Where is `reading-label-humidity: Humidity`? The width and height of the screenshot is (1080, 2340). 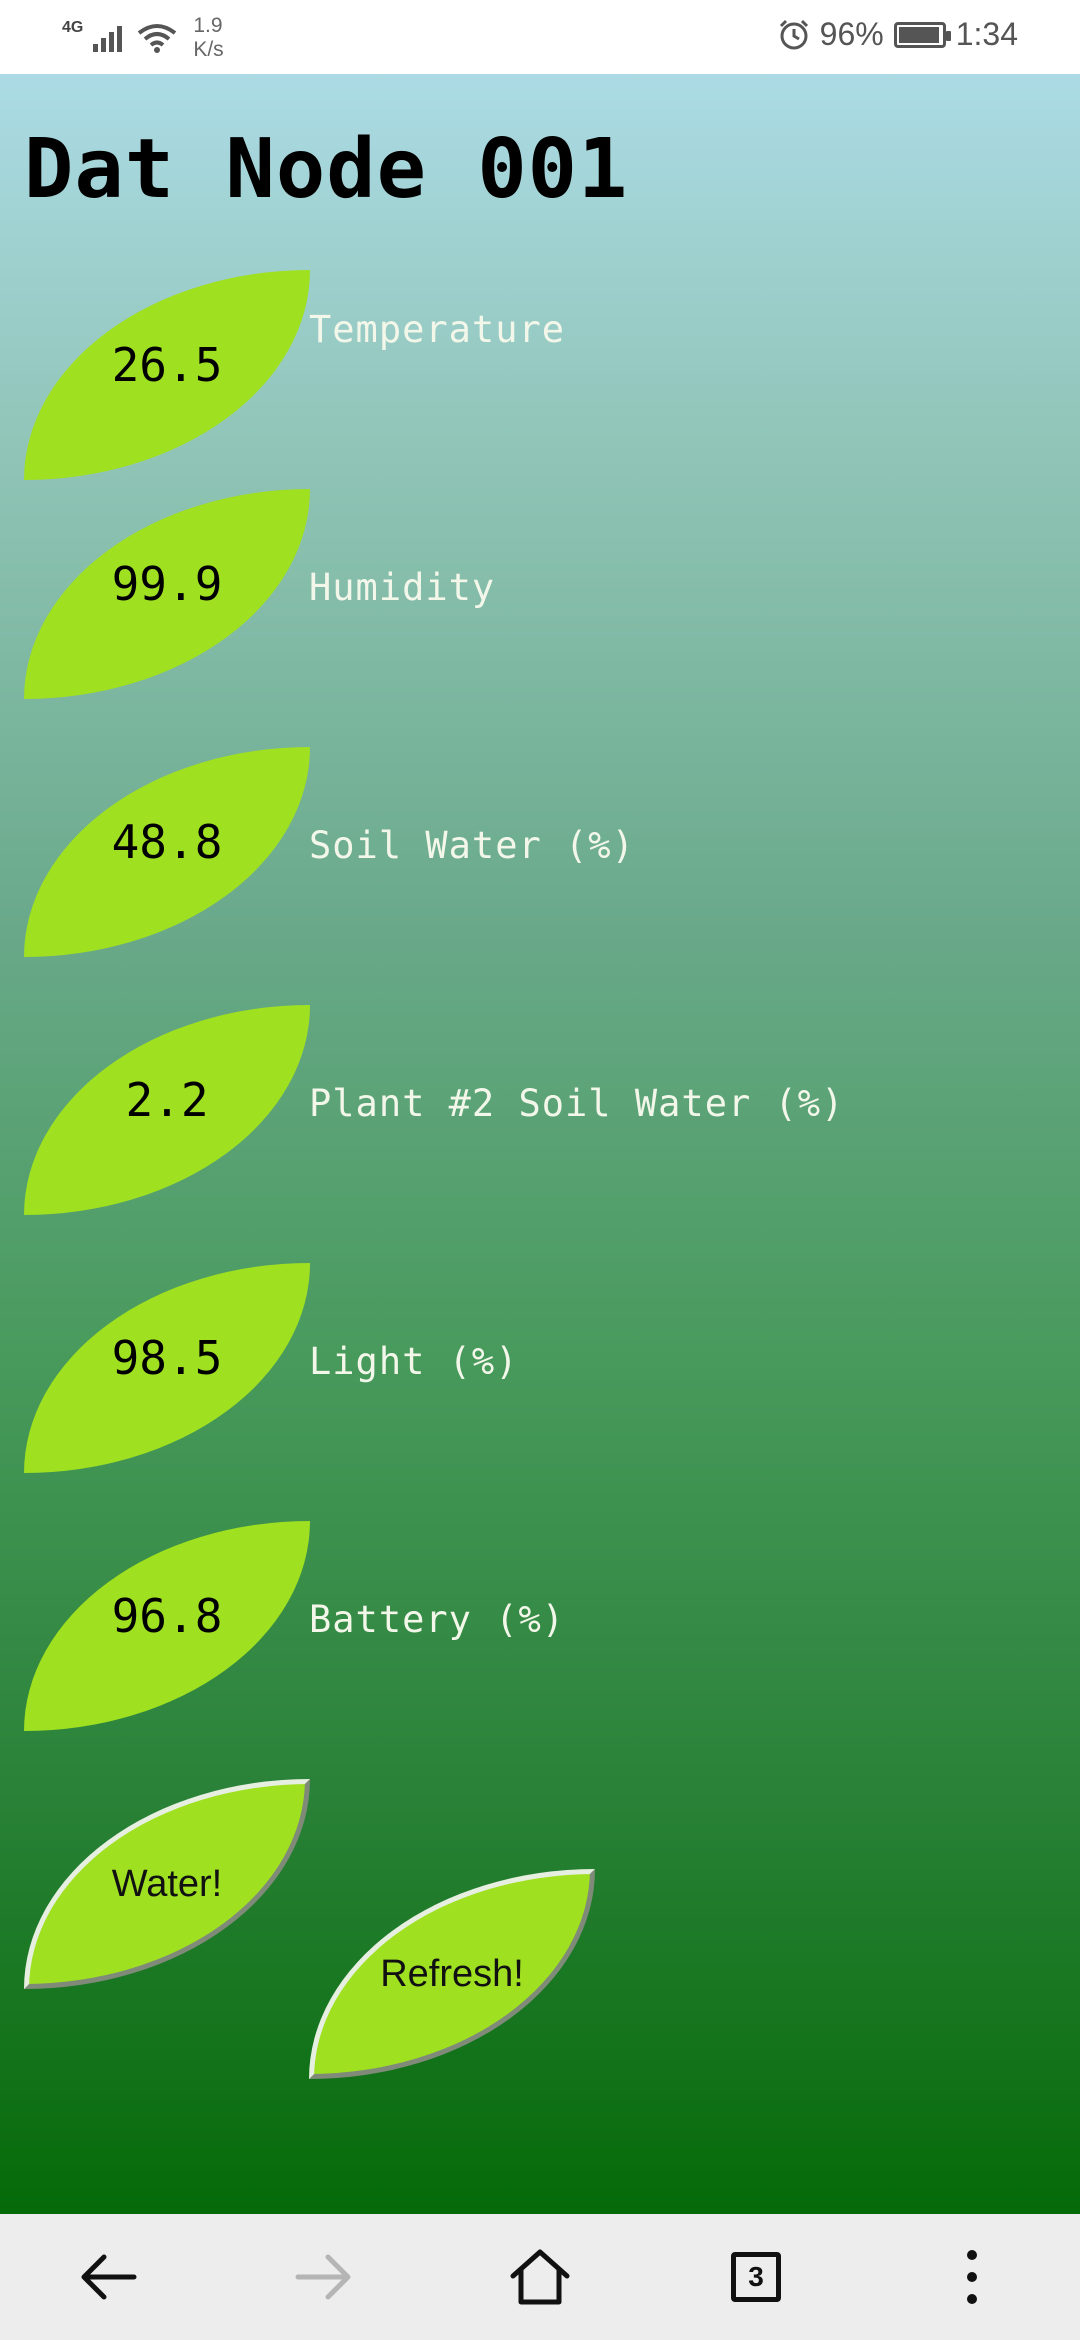 reading-label-humidity: Humidity is located at coordinates (402, 587).